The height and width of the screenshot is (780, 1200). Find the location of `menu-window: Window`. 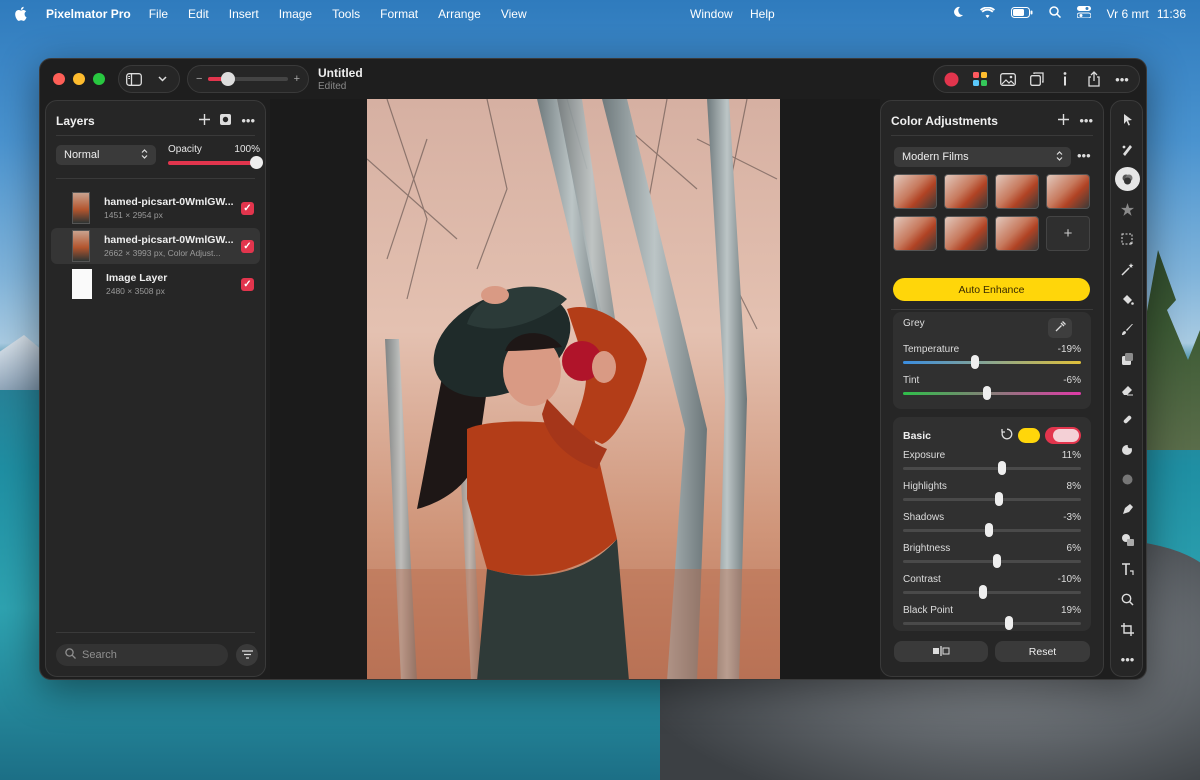

menu-window: Window is located at coordinates (711, 14).